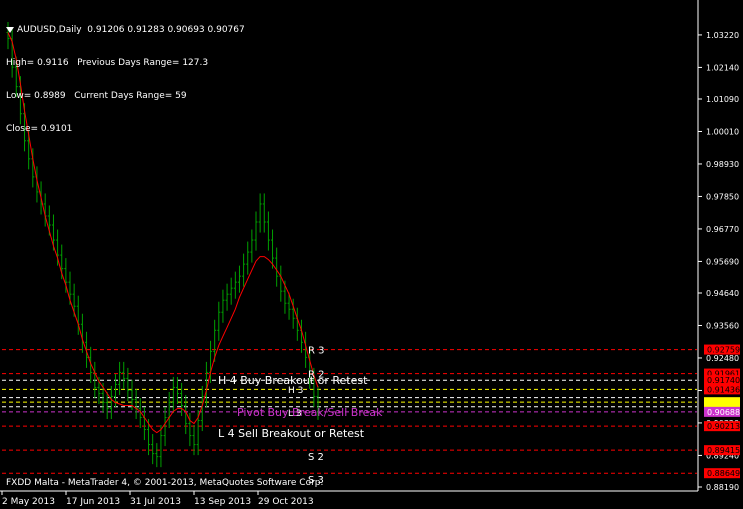 This screenshot has width=743, height=509. What do you see at coordinates (49, 30) in the screenshot?
I see `symbol-label: AUDUSD,Daily` at bounding box center [49, 30].